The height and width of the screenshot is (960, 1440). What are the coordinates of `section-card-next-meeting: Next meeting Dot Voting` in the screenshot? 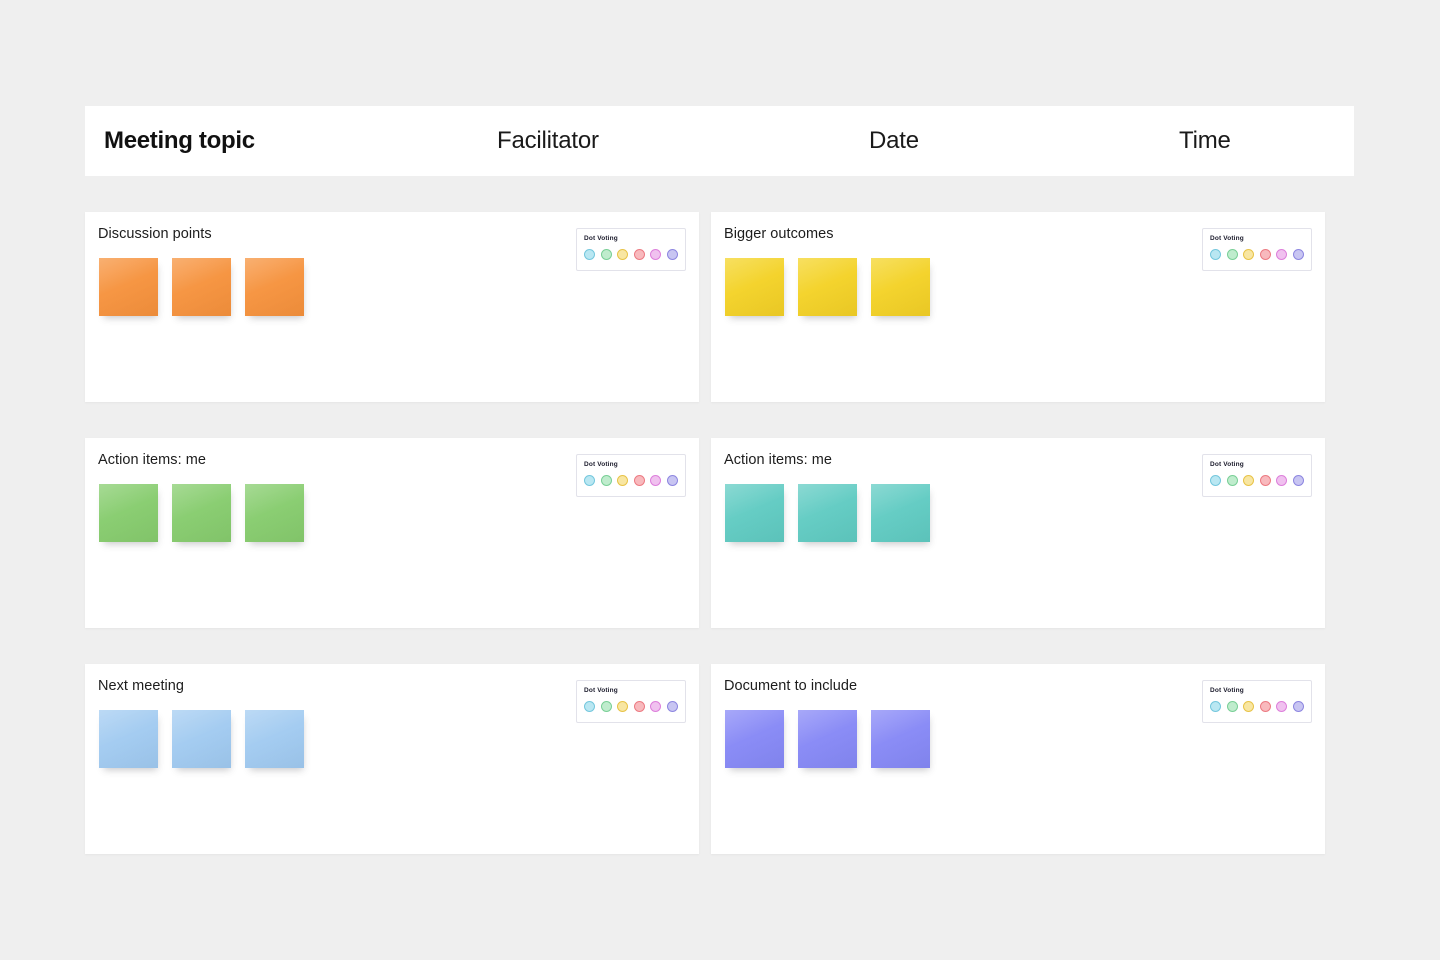 It's located at (392, 759).